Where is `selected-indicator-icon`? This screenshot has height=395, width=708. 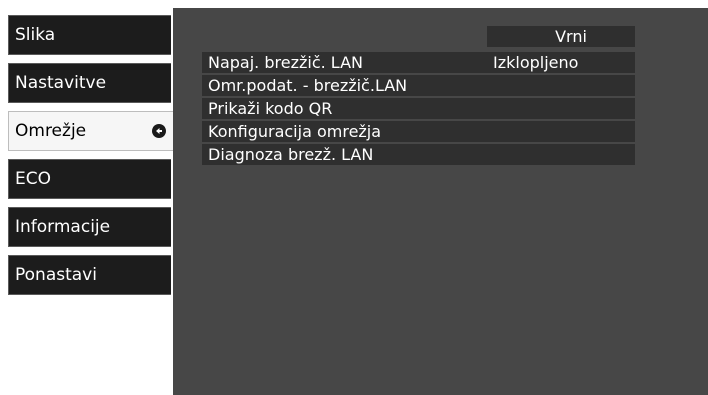
selected-indicator-icon is located at coordinates (159, 131).